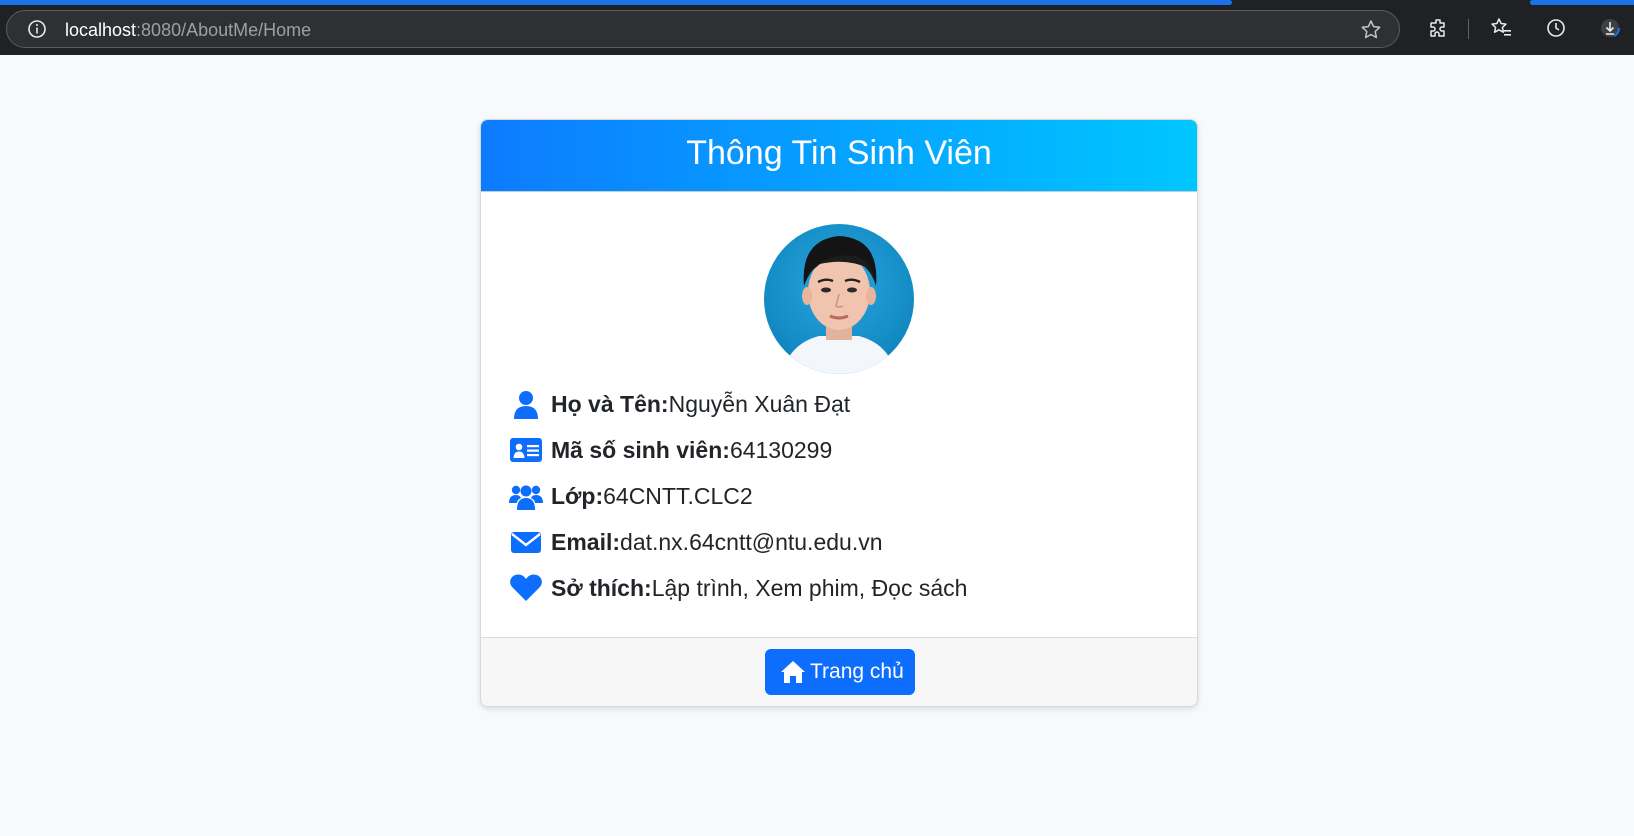  What do you see at coordinates (526, 497) in the screenshot?
I see `users-icon` at bounding box center [526, 497].